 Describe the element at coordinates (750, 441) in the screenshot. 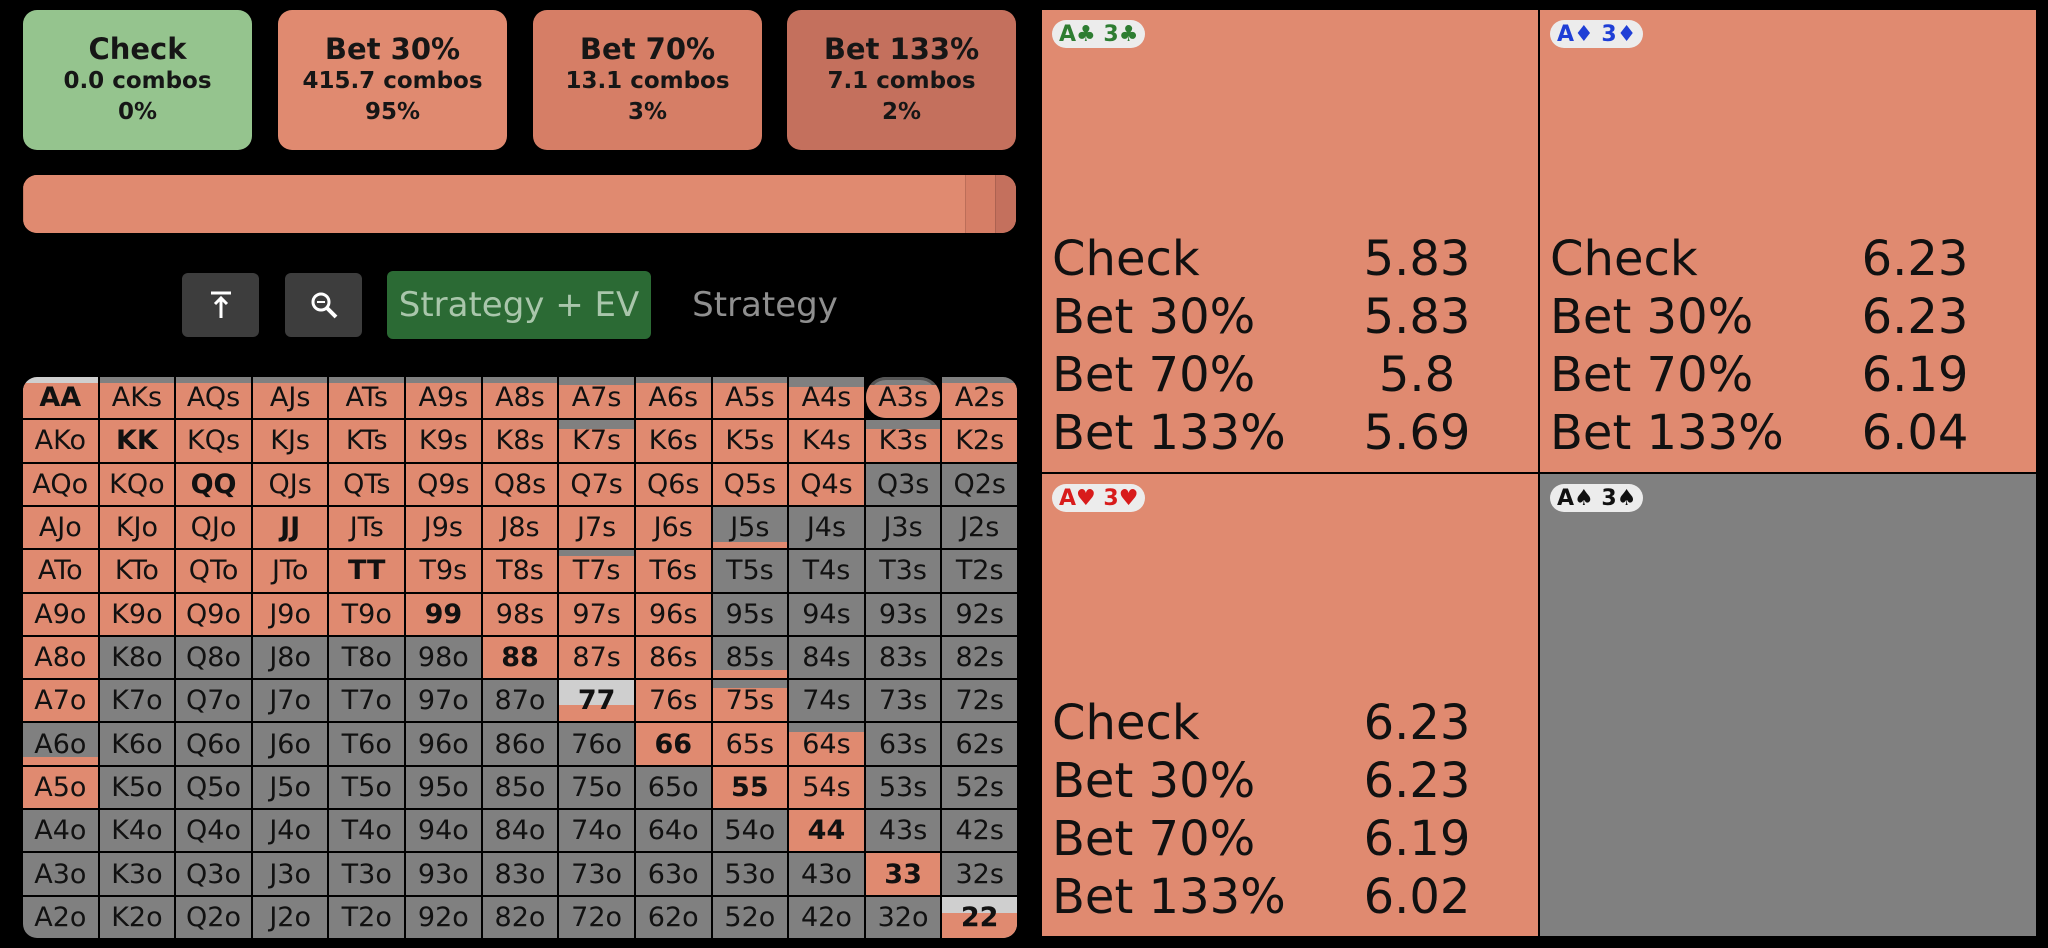

I see `hand-cell-k5s: K5s` at that location.